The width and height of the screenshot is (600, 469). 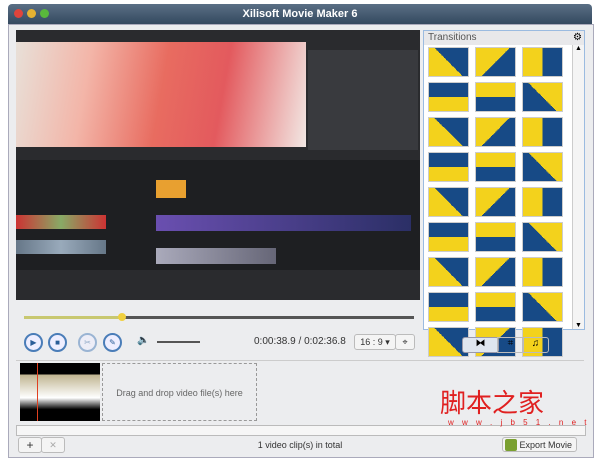 I want to click on title-bar: Xilisoft Movie Maker 6, so click(x=300, y=14).